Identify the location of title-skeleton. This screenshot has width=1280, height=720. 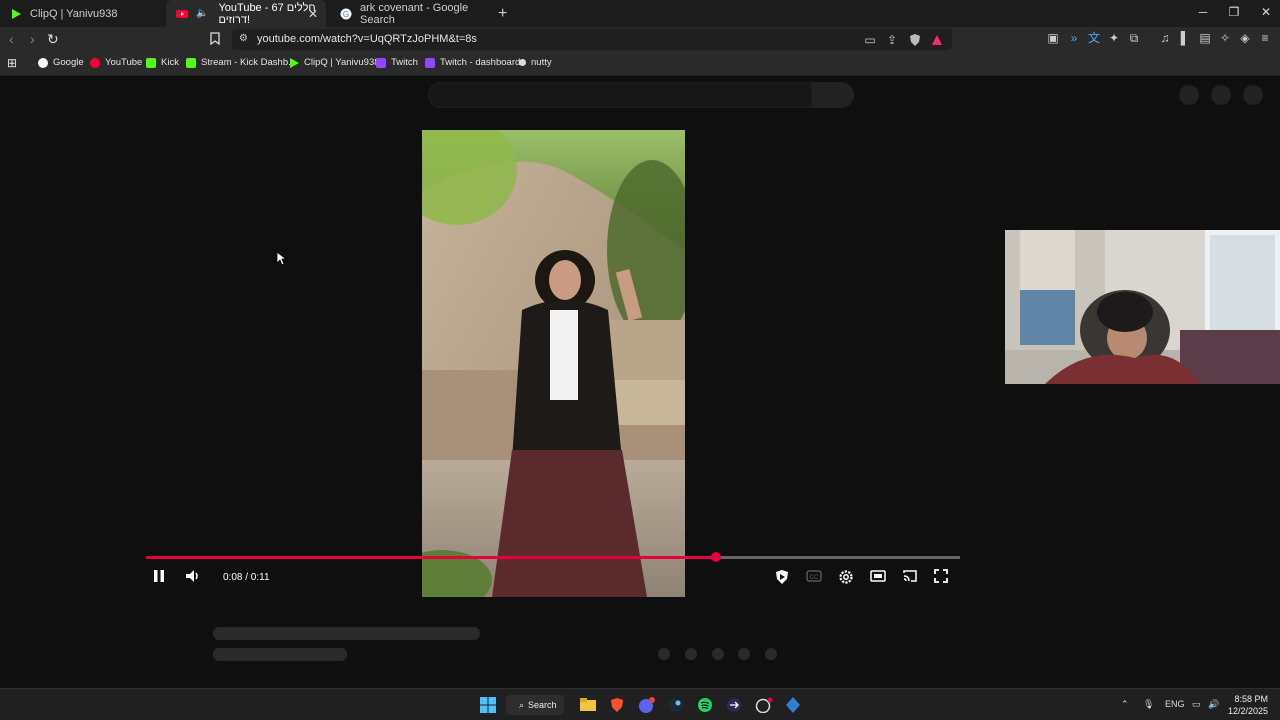
(346, 633).